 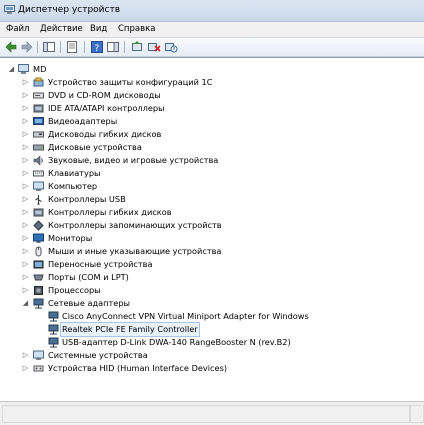 I want to click on floppy-controller-icon, so click(x=38, y=212).